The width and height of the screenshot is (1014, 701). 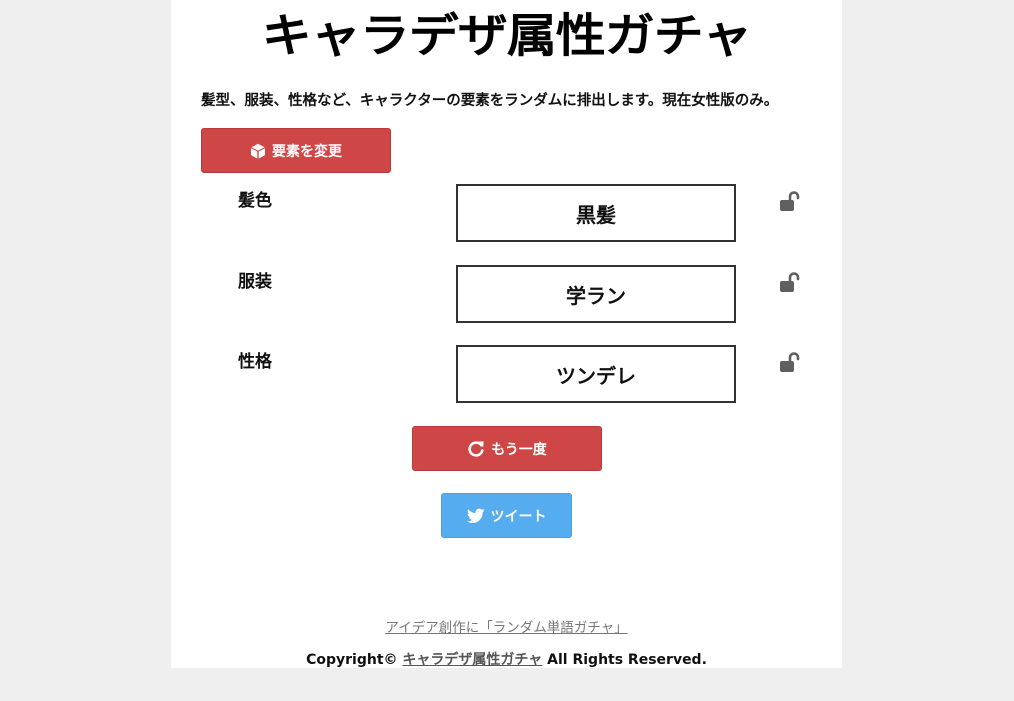 I want to click on copyright-prefix: Copyright©, so click(x=352, y=660).